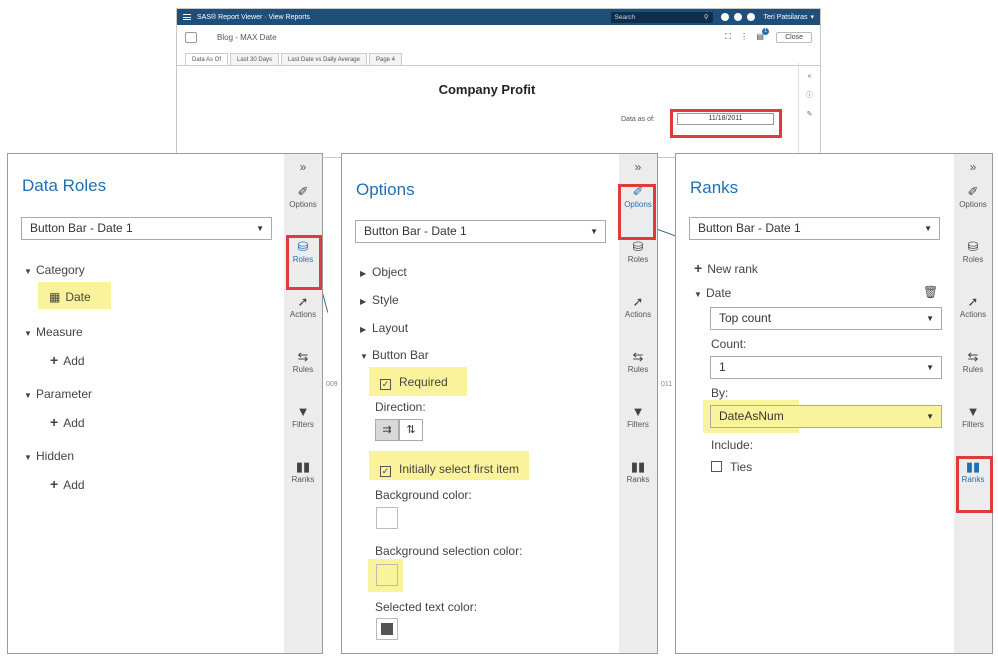  What do you see at coordinates (55, 456) in the screenshot?
I see `hidden-label: Hidden` at bounding box center [55, 456].